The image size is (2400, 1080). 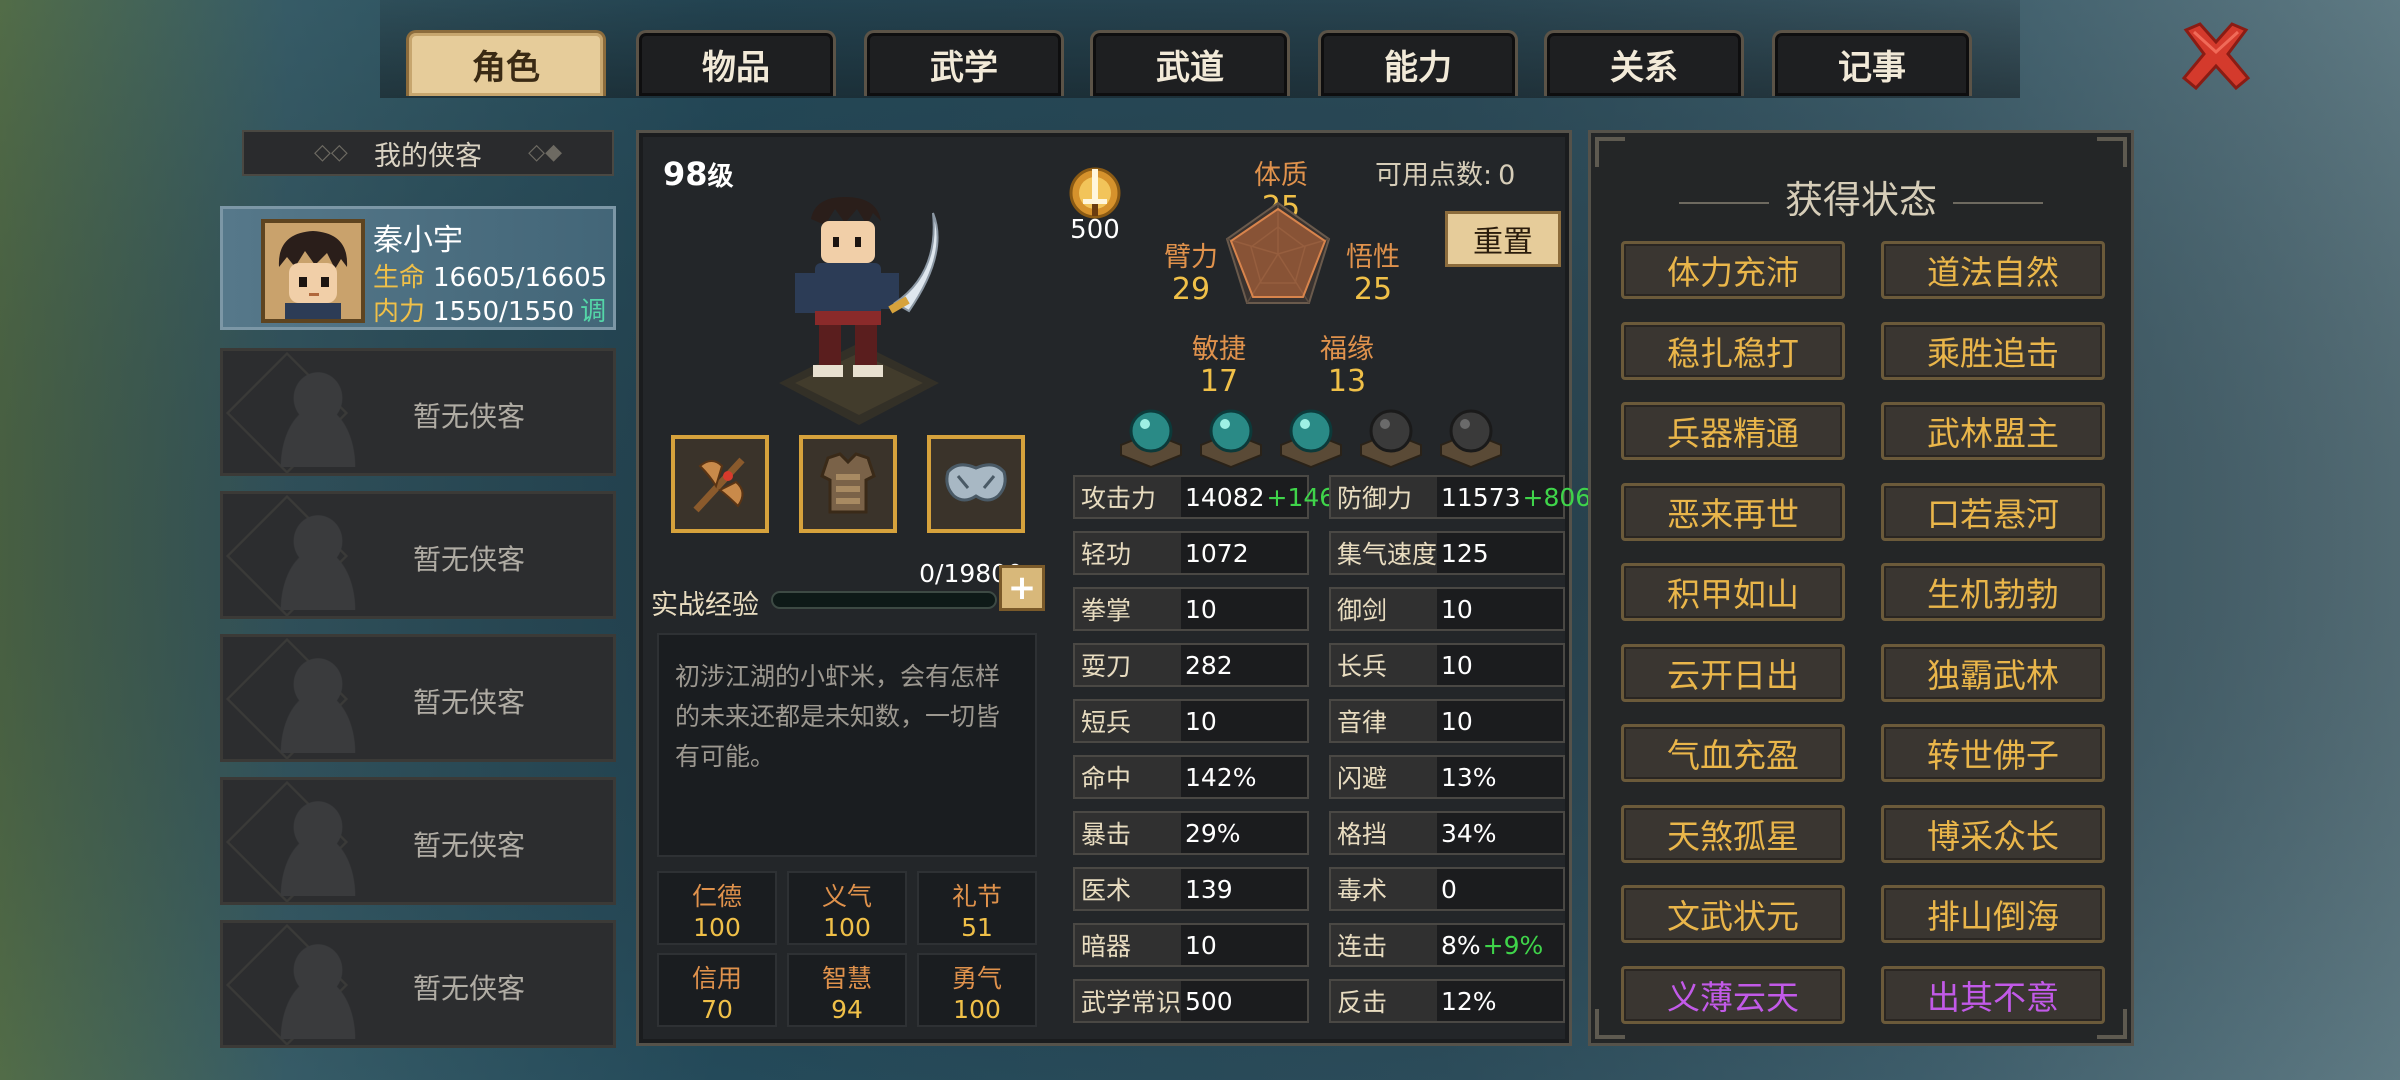 What do you see at coordinates (1993, 914) in the screenshot?
I see `status-tag: 排山倒海` at bounding box center [1993, 914].